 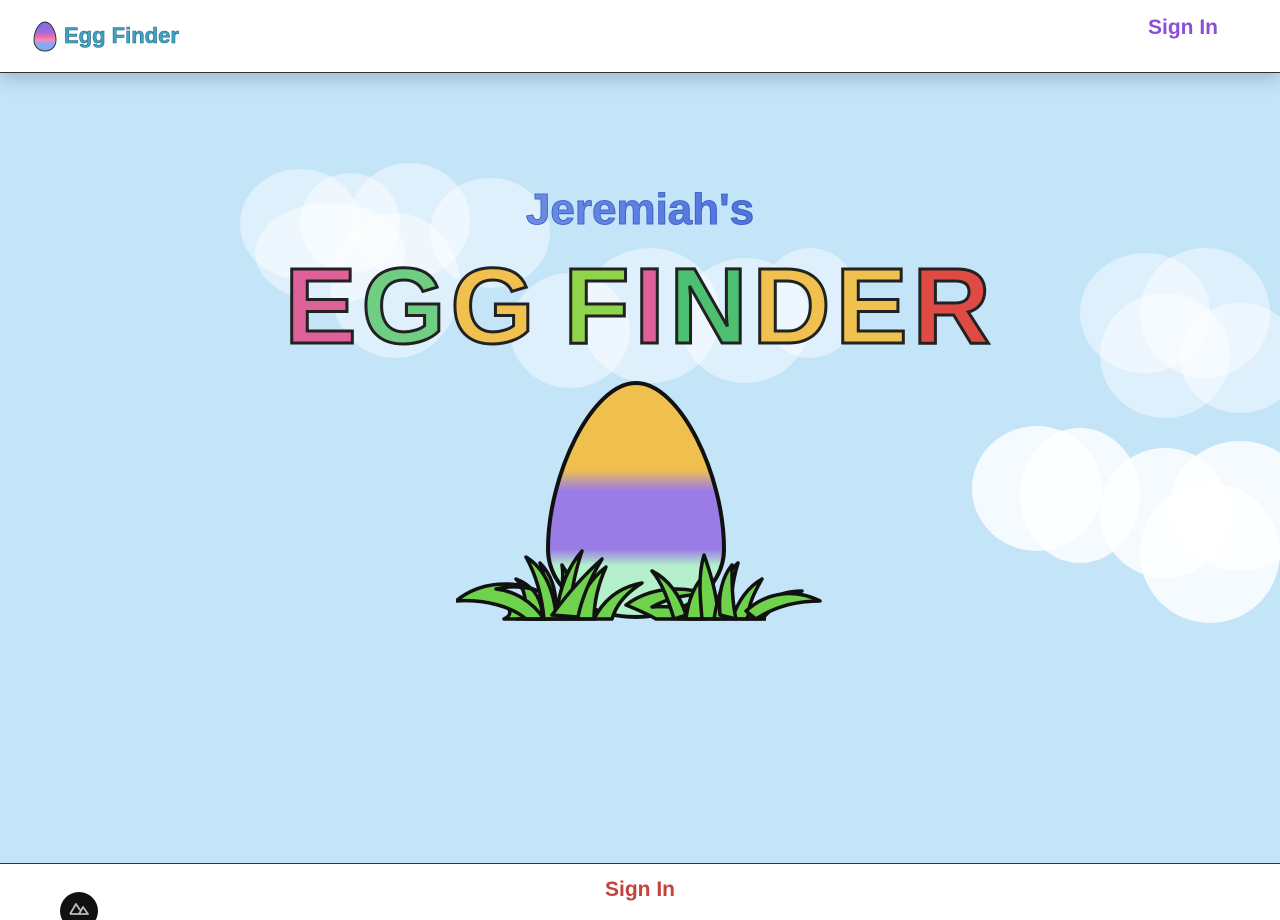 What do you see at coordinates (79, 909) in the screenshot?
I see `nuxt-logo-icon` at bounding box center [79, 909].